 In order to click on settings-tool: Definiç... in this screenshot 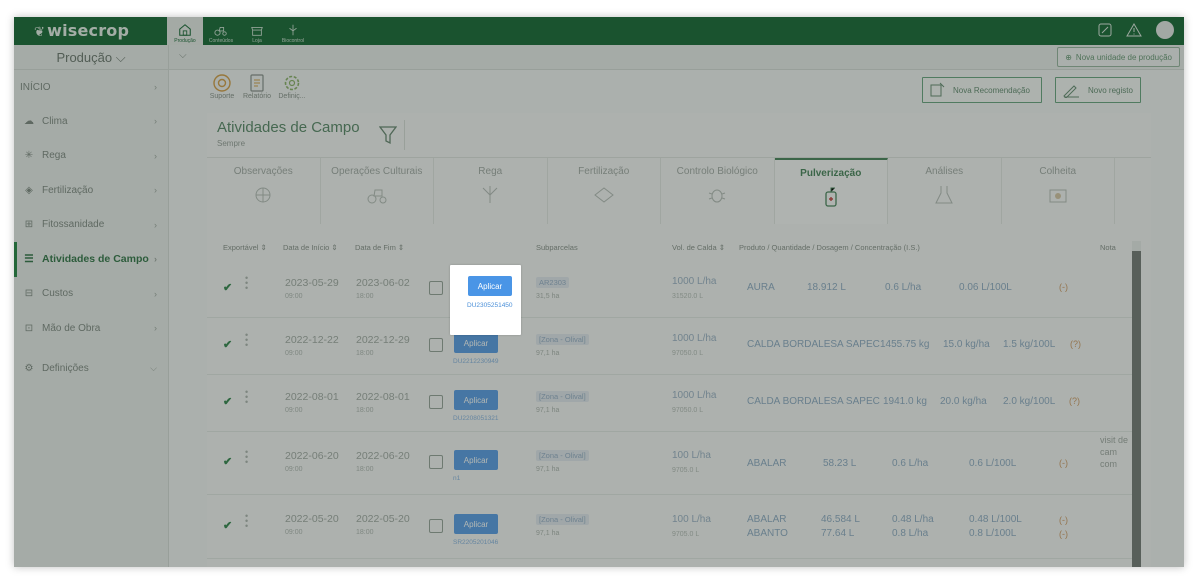, I will do `click(292, 86)`.